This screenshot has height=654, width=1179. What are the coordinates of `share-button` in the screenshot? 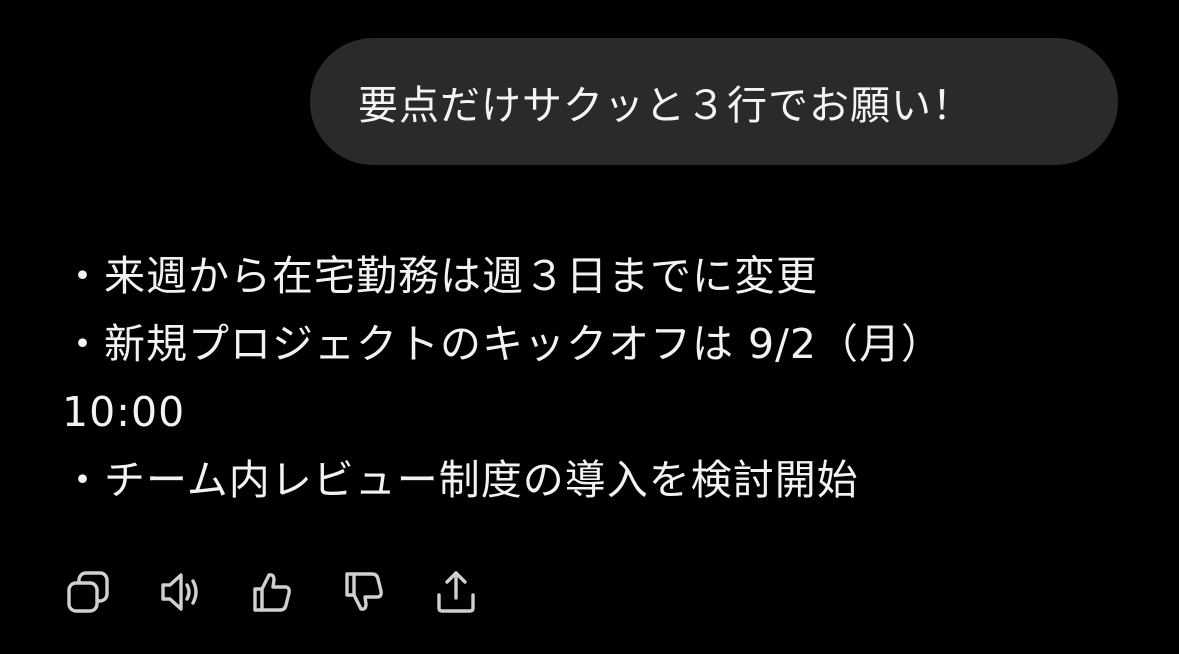 It's located at (456, 592).